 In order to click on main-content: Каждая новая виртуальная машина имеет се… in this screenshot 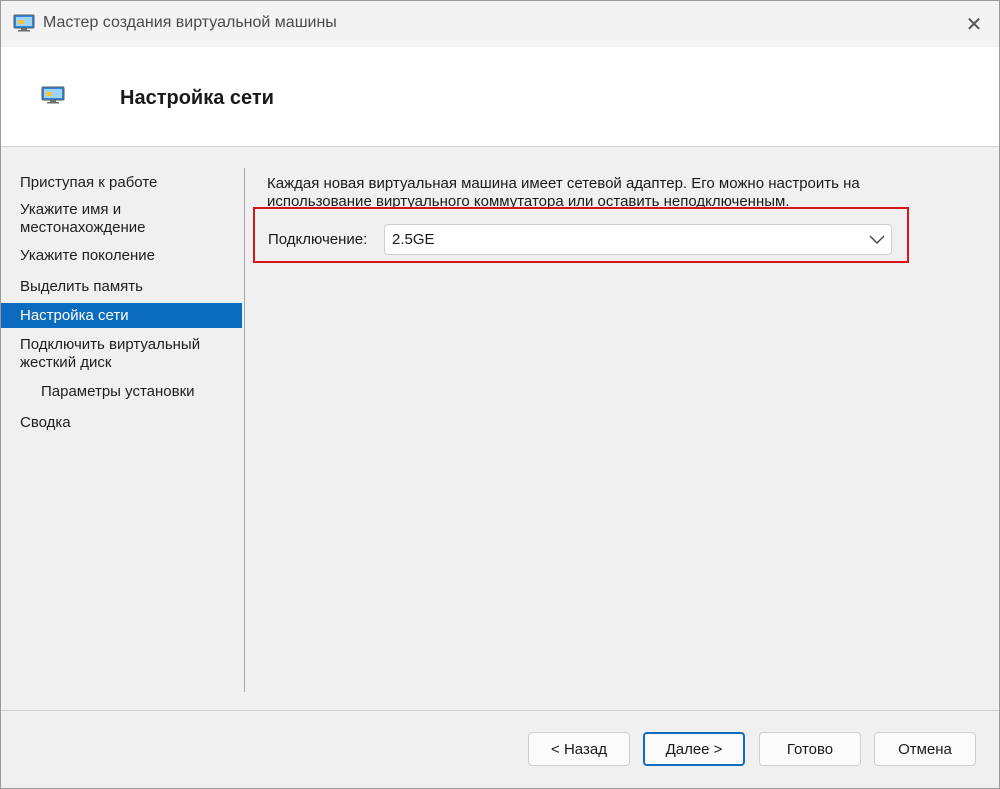, I will do `click(587, 193)`.